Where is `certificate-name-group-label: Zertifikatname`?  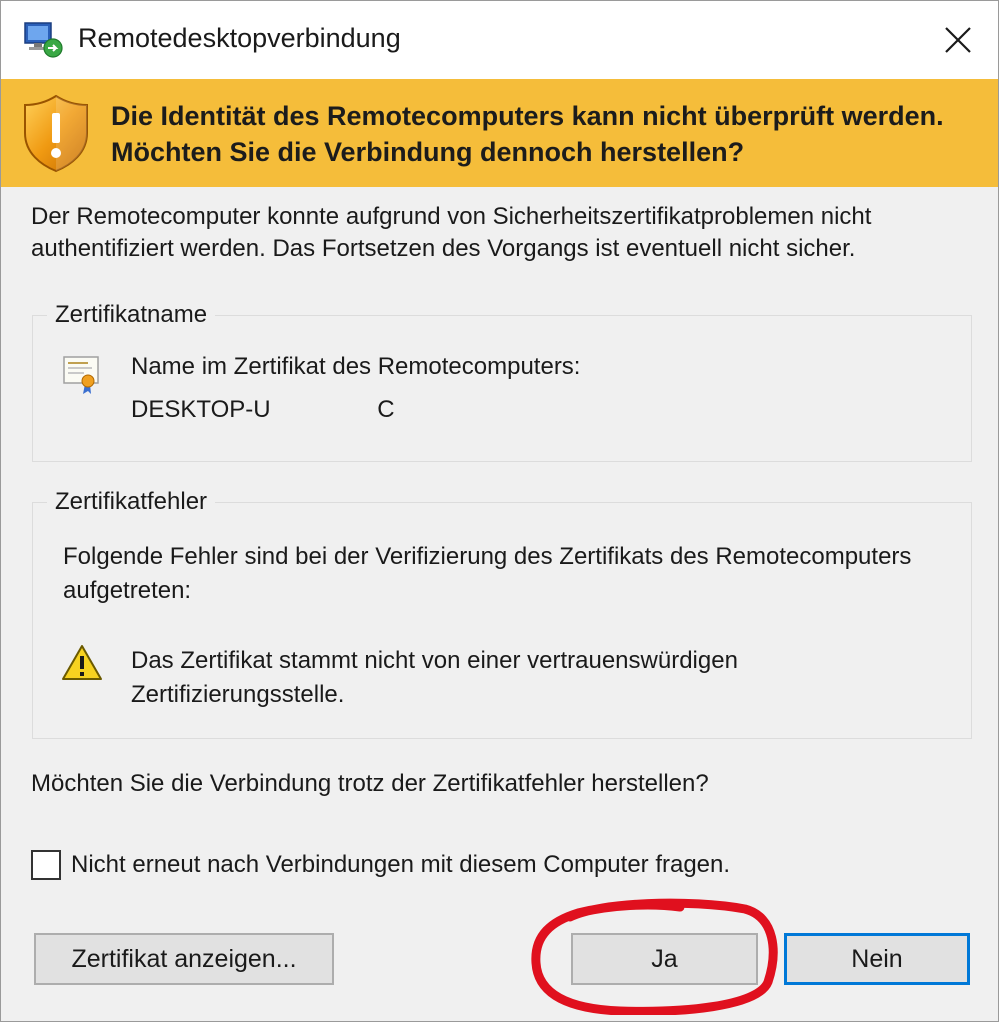
certificate-name-group-label: Zertifikatname is located at coordinates (131, 315).